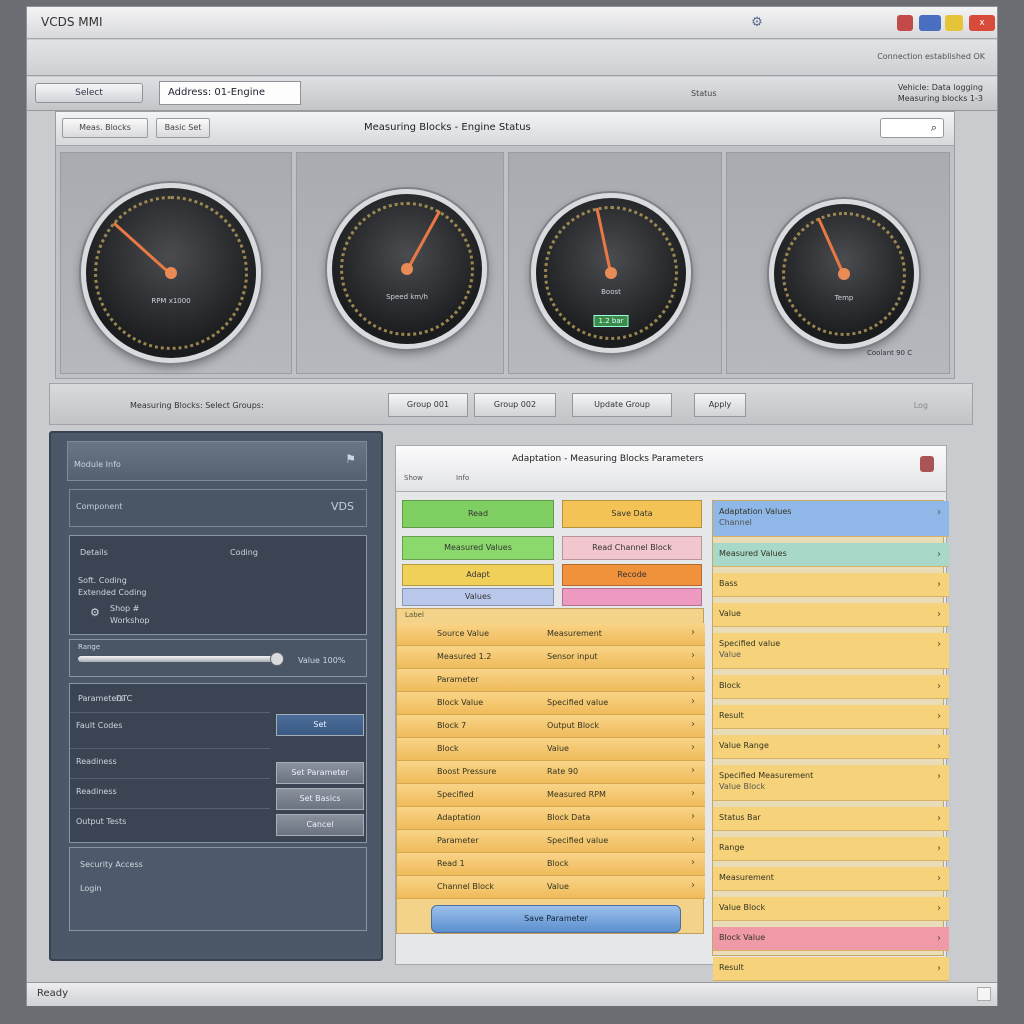  What do you see at coordinates (478, 548) in the screenshot?
I see `tile-measured-values: Measured Values` at bounding box center [478, 548].